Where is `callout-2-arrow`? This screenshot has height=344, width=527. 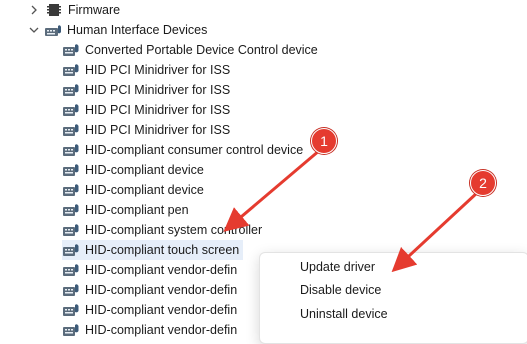 callout-2-arrow is located at coordinates (435, 231).